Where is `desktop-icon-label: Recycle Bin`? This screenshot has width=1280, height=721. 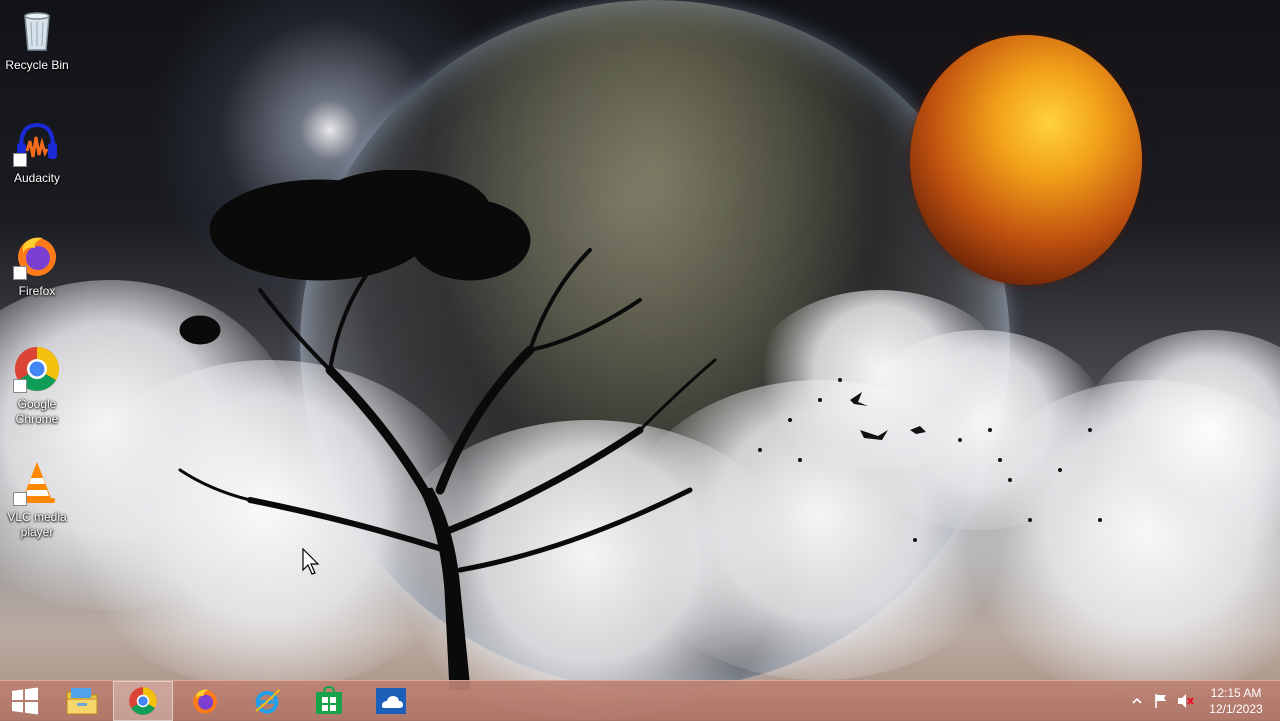 desktop-icon-label: Recycle Bin is located at coordinates (37, 65).